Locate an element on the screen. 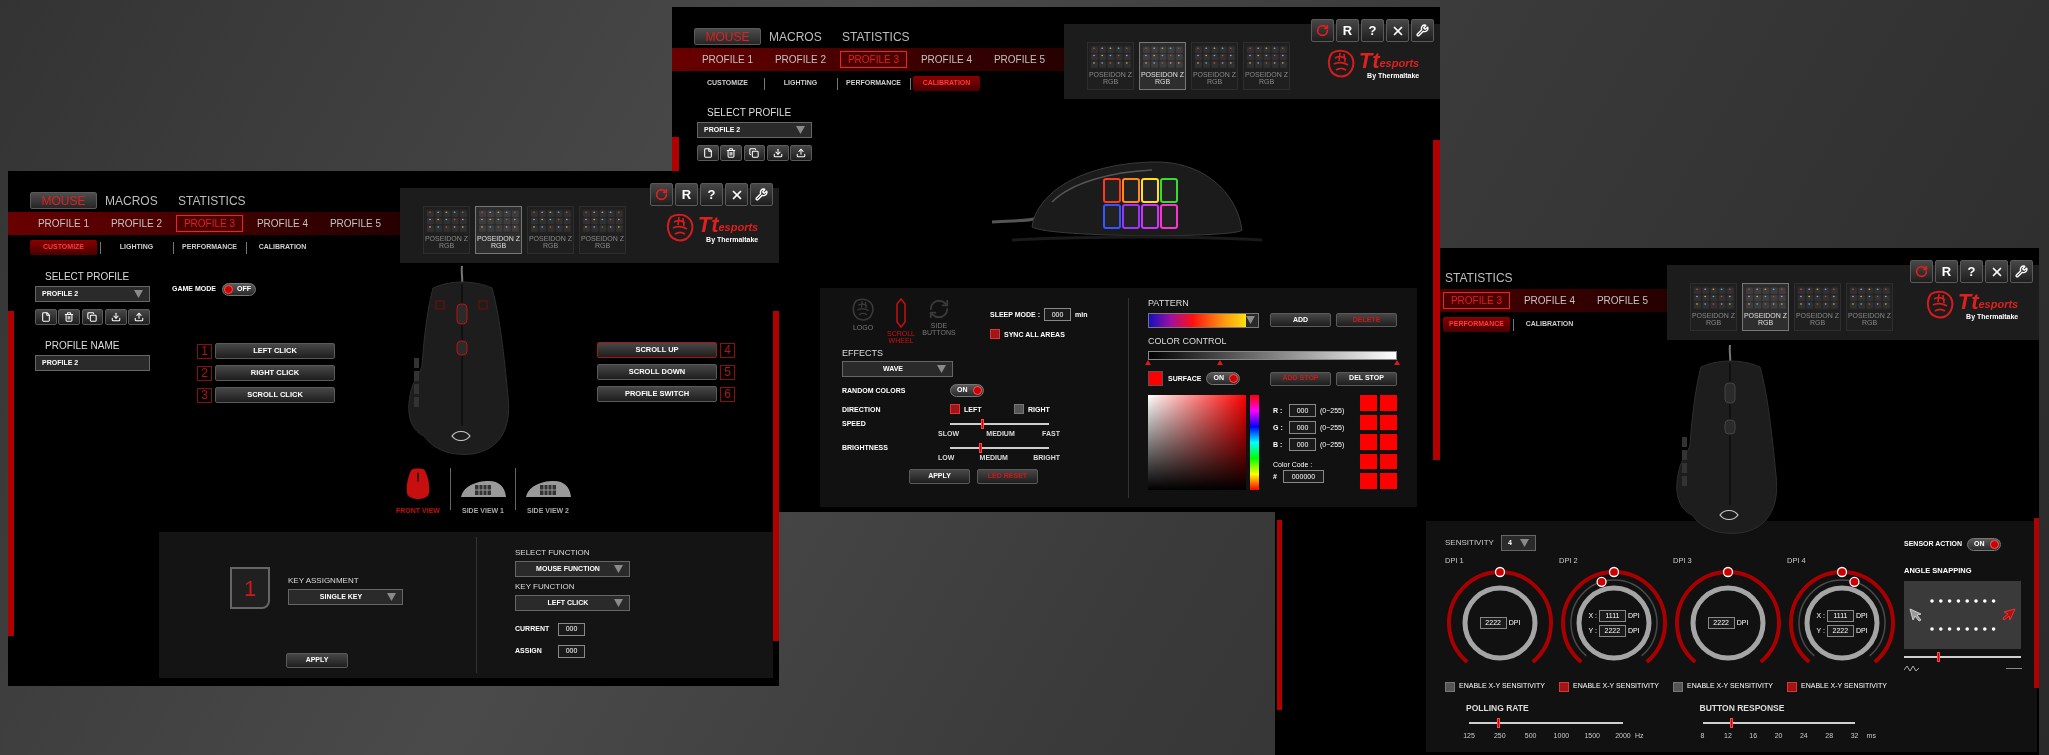  refresh-icon is located at coordinates (1921, 271).